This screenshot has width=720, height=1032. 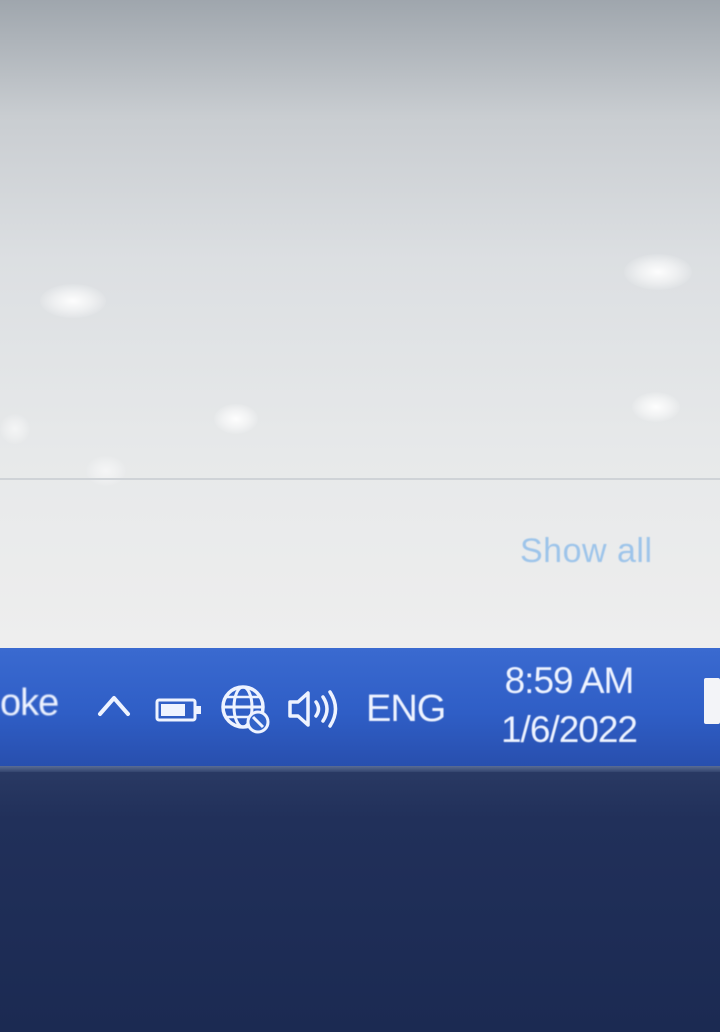 What do you see at coordinates (315, 709) in the screenshot?
I see `speaker-volume-icon` at bounding box center [315, 709].